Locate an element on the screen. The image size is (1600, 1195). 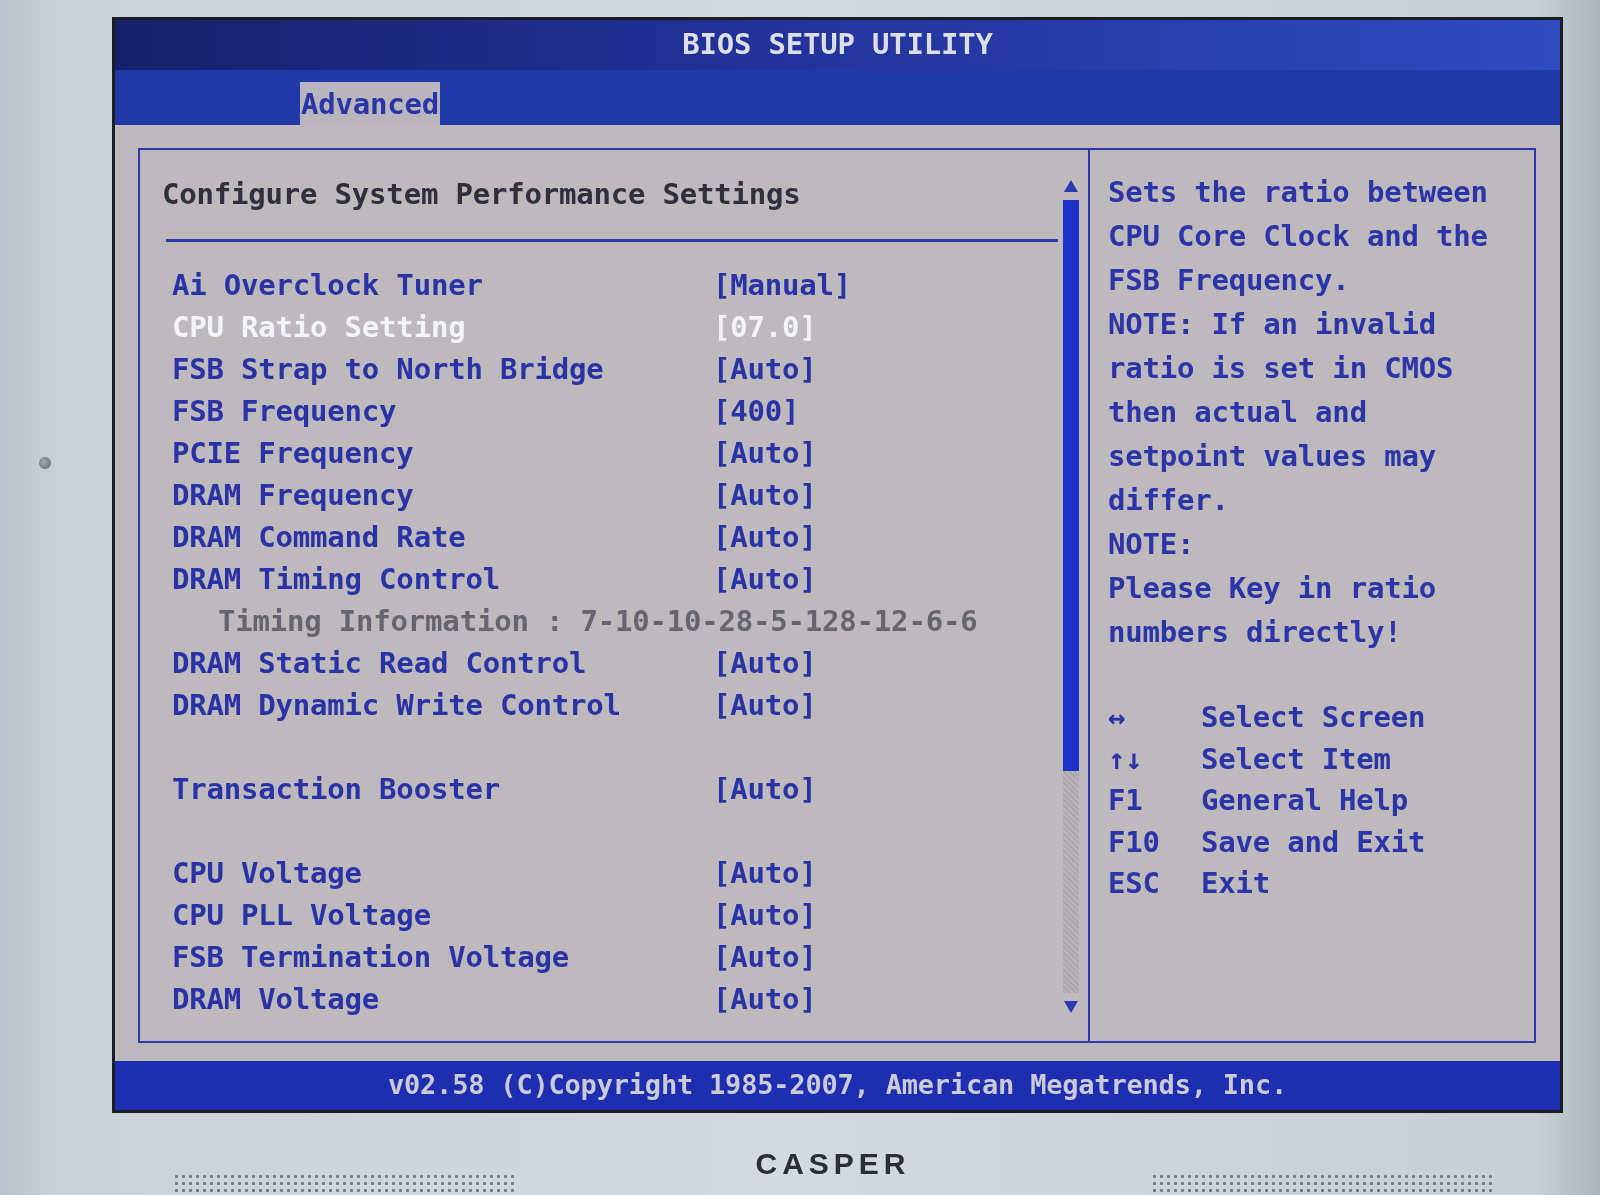
scrollbar-track is located at coordinates (1071, 596).